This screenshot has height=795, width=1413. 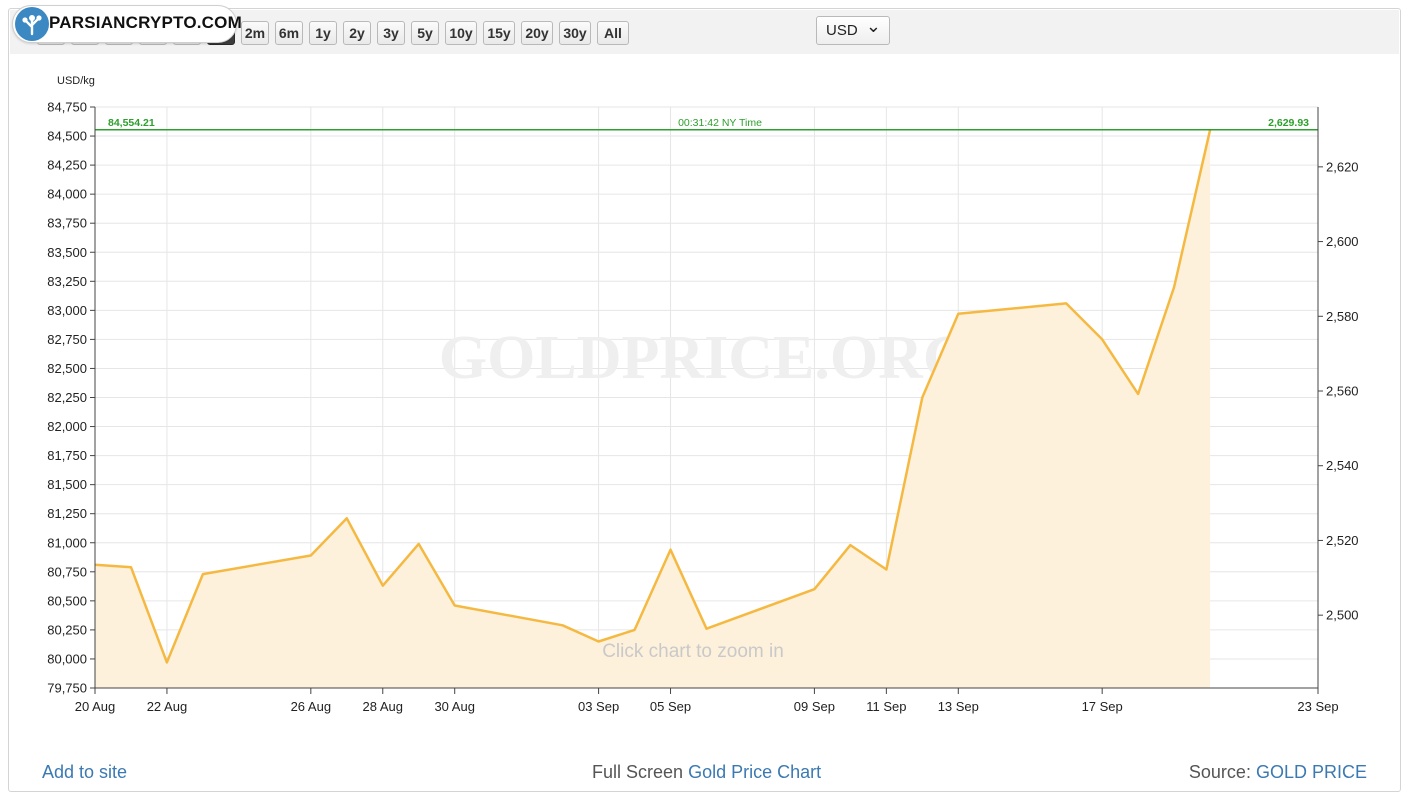 What do you see at coordinates (167, 706) in the screenshot?
I see `x-tick-label: 22 Aug` at bounding box center [167, 706].